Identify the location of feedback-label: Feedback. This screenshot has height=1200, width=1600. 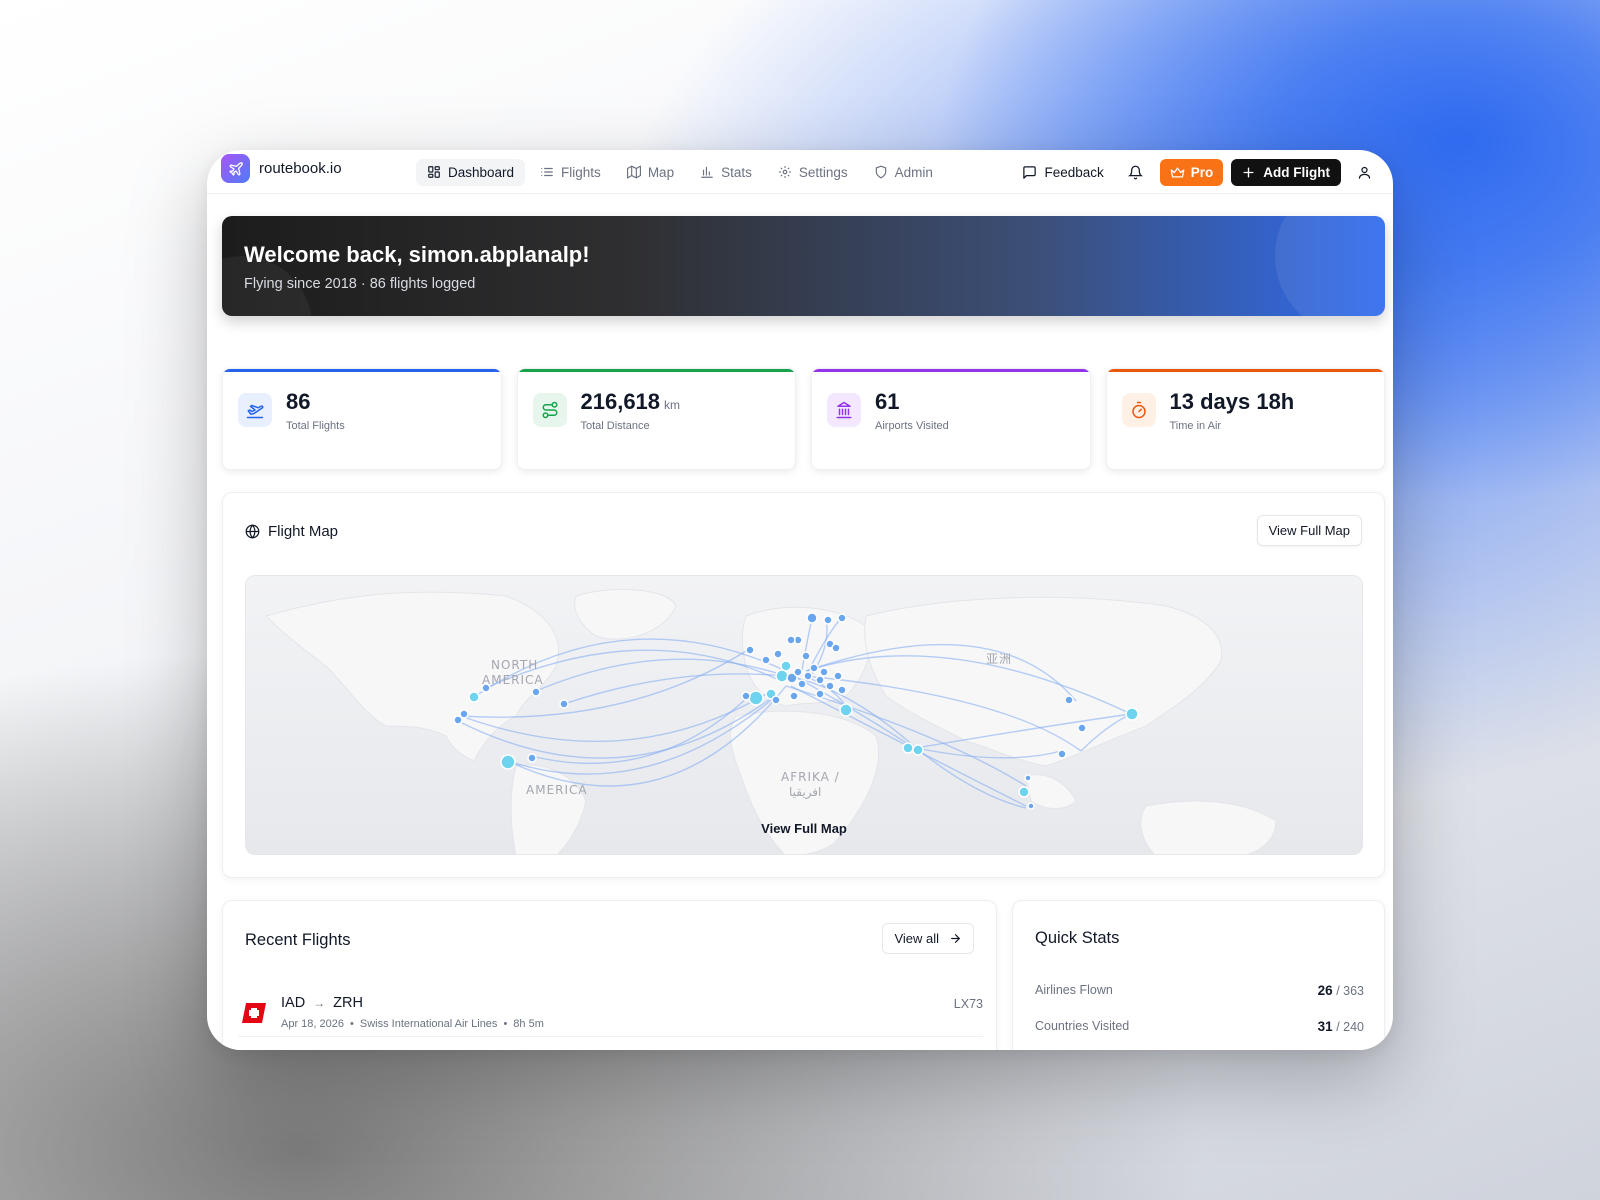
(1074, 172).